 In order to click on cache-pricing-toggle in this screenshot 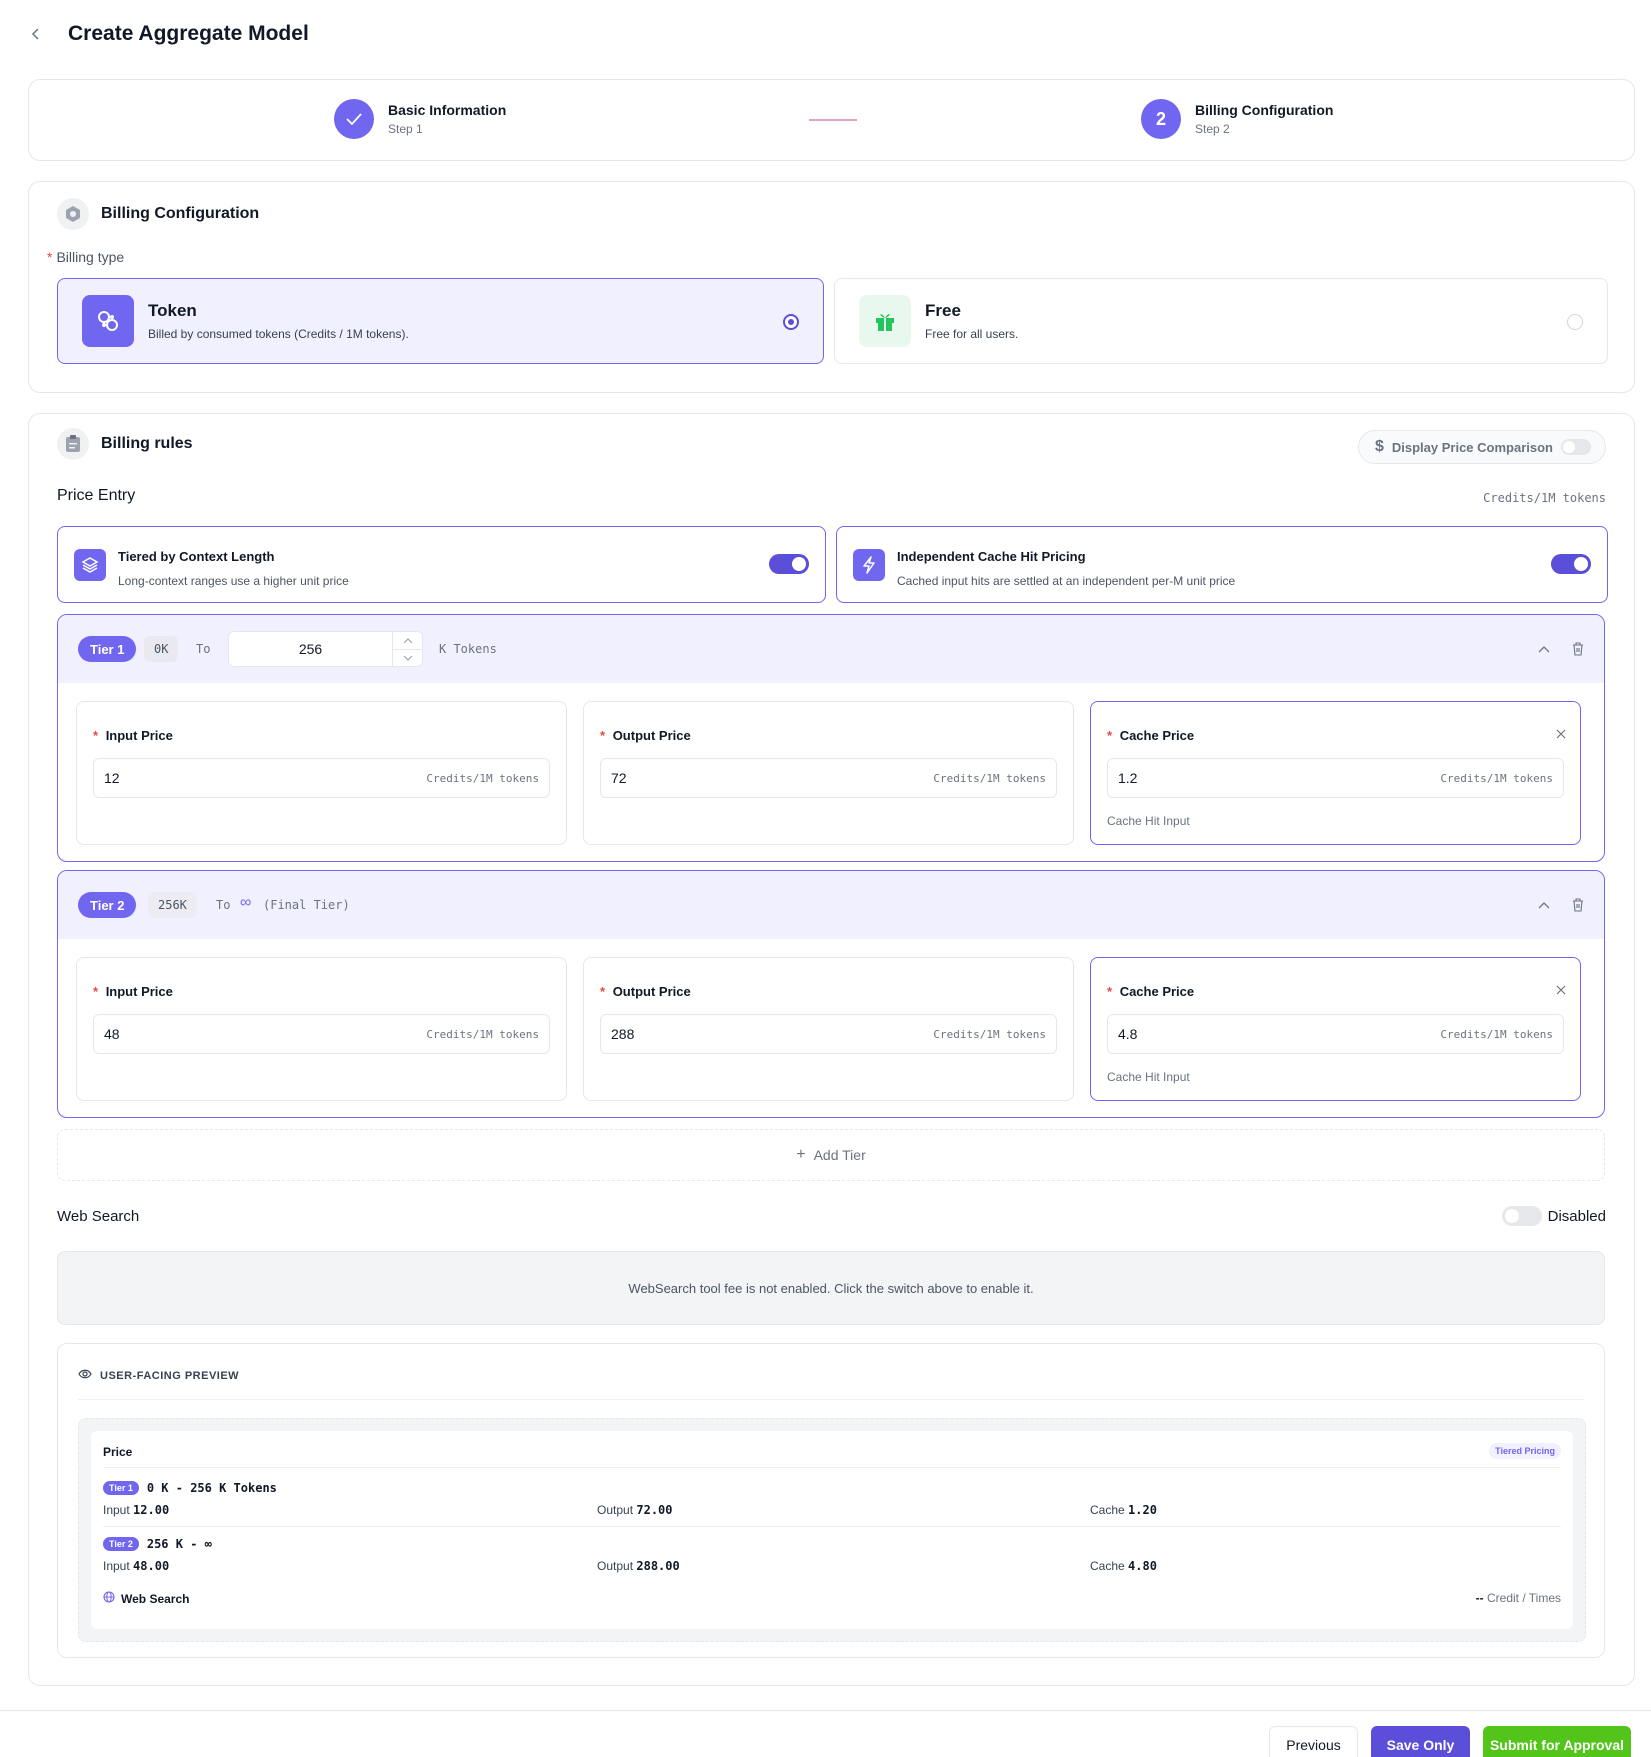, I will do `click(1571, 564)`.